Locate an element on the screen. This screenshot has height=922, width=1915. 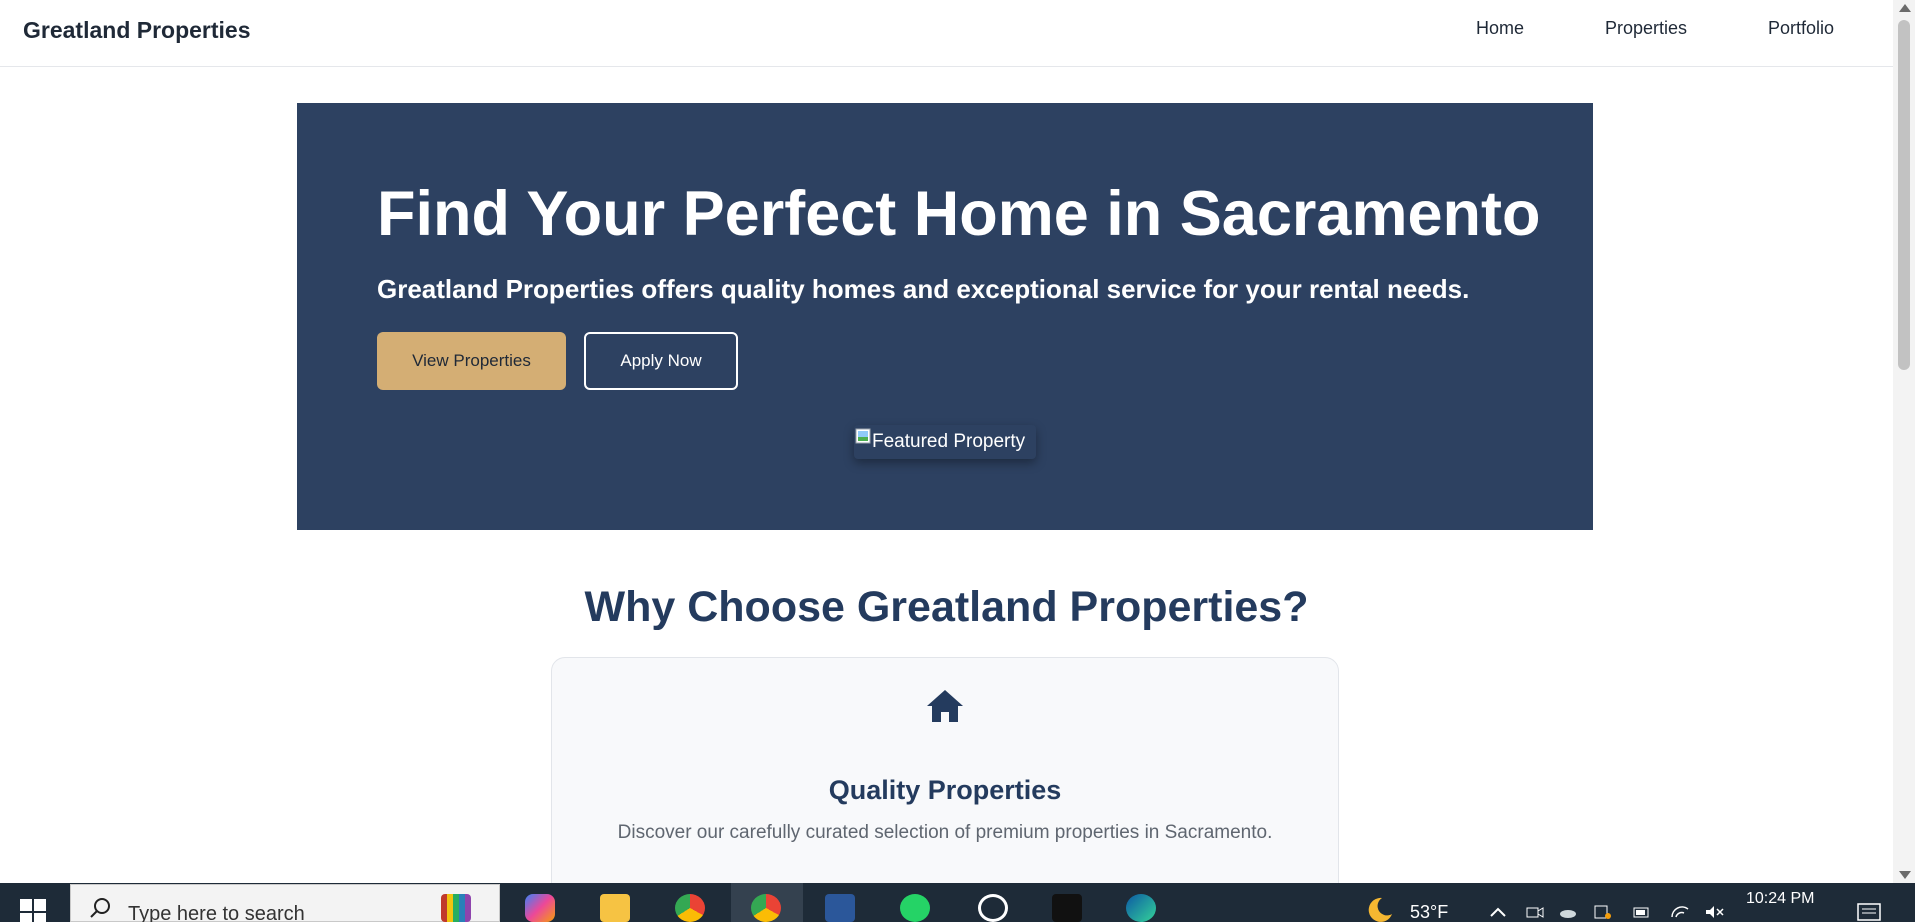
clock-time: 10:24 PM is located at coordinates (1780, 899).